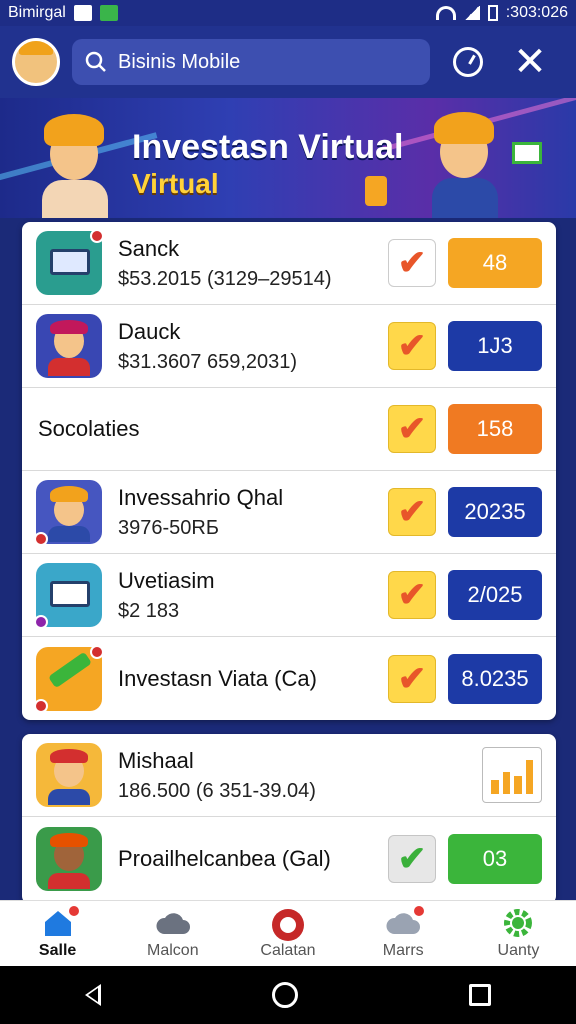  I want to click on nav-item-salle: Salle, so click(57, 933).